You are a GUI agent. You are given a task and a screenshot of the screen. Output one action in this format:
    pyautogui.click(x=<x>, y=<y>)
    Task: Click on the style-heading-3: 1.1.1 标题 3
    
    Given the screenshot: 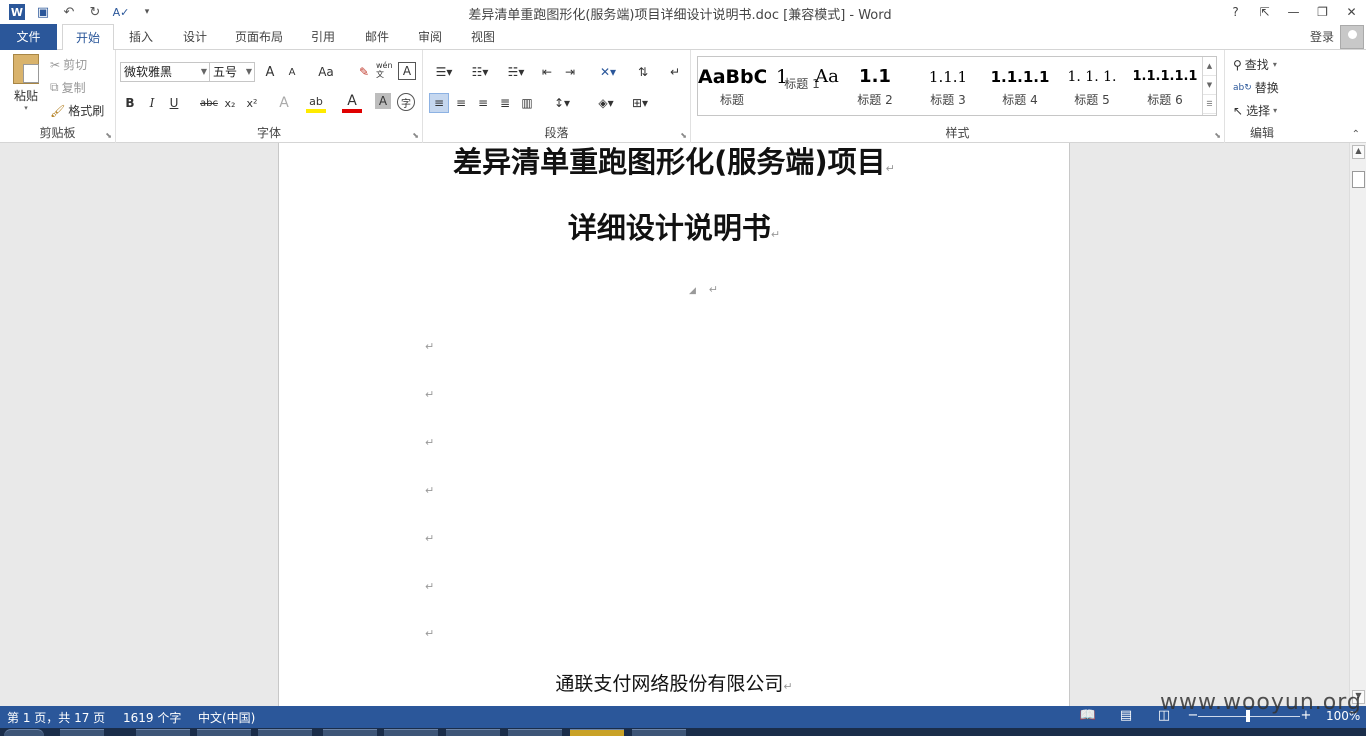 What is the action you would take?
    pyautogui.click(x=948, y=86)
    